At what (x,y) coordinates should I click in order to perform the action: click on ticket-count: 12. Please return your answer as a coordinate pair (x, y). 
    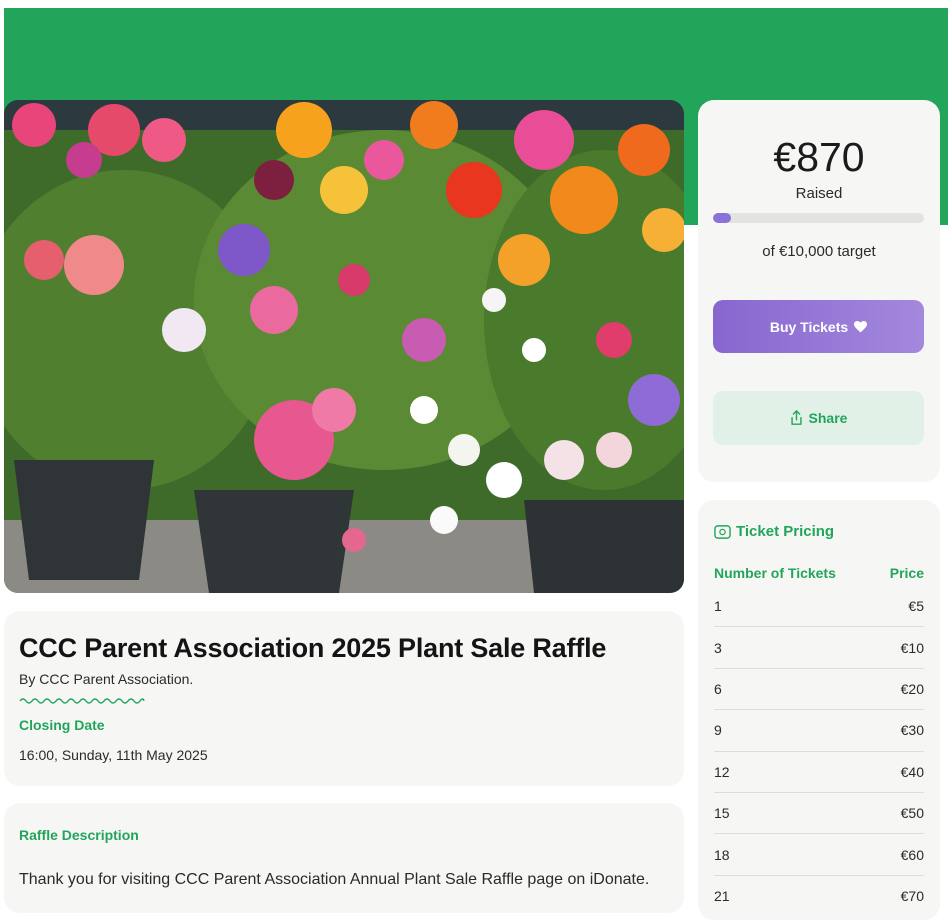
    Looking at the image, I should click on (722, 771).